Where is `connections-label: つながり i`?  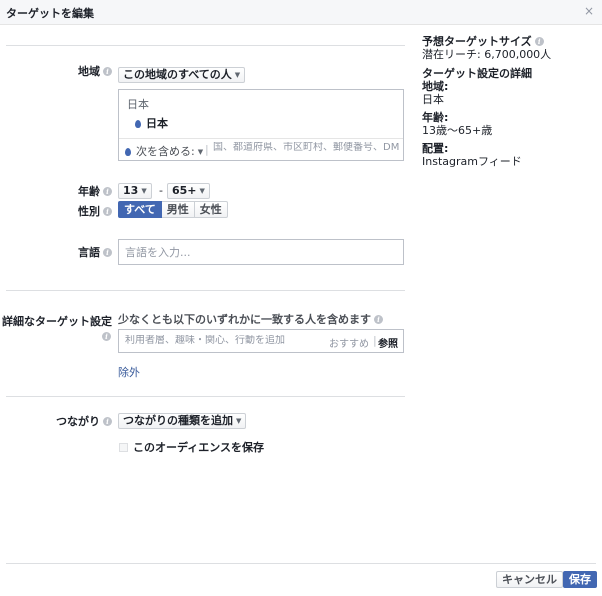 connections-label: つながり i is located at coordinates (84, 421).